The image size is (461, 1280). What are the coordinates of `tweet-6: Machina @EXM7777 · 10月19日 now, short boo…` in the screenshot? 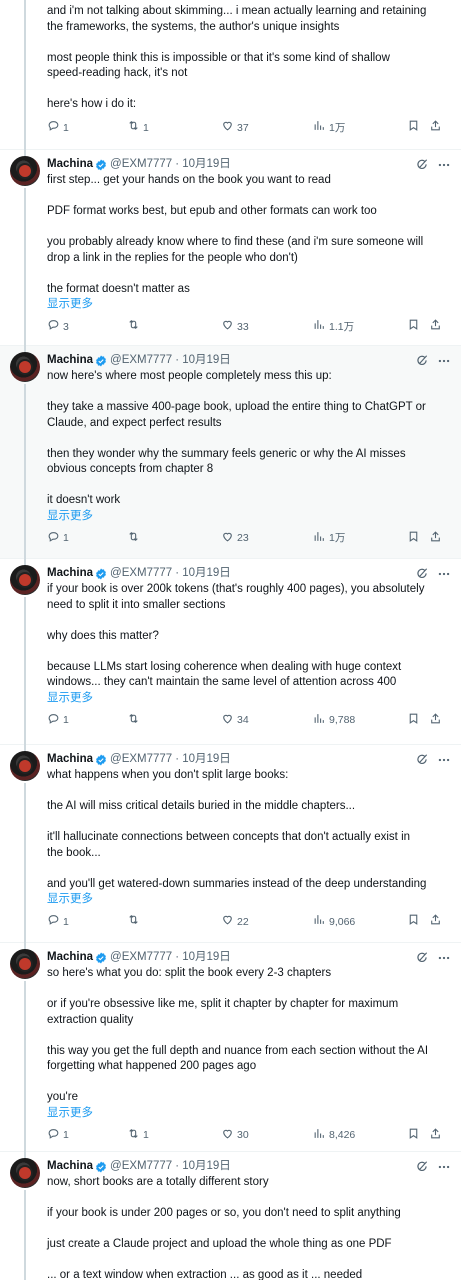 It's located at (230, 1216).